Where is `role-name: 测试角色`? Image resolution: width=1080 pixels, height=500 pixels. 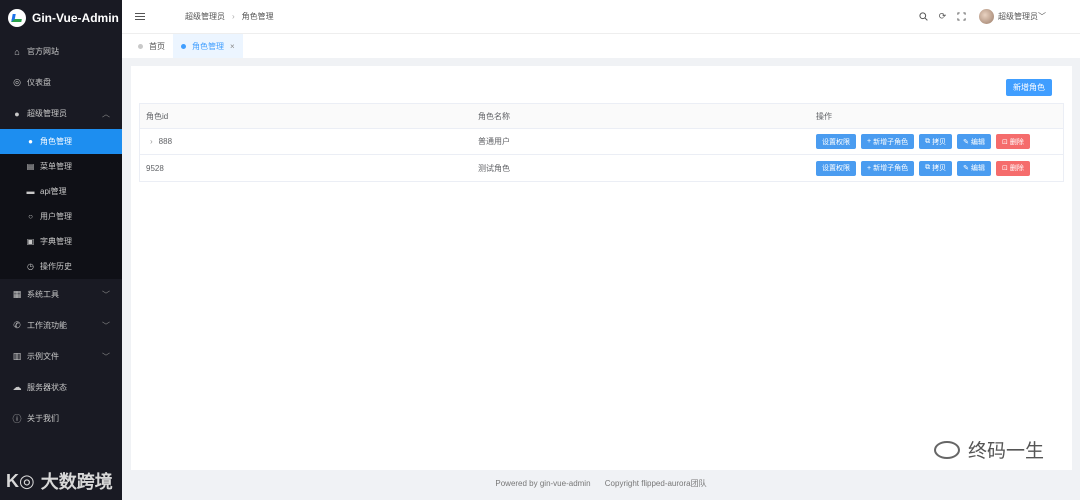 role-name: 测试角色 is located at coordinates (494, 168).